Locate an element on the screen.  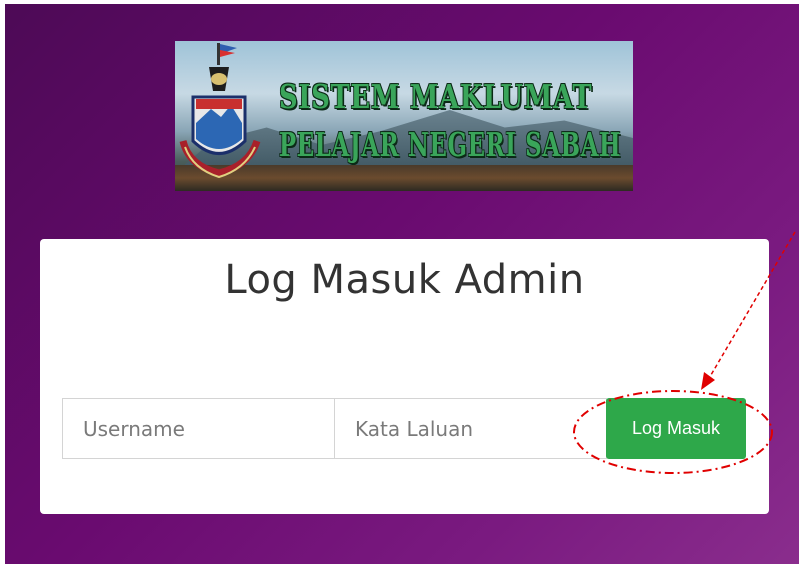
password-input is located at coordinates (470, 428).